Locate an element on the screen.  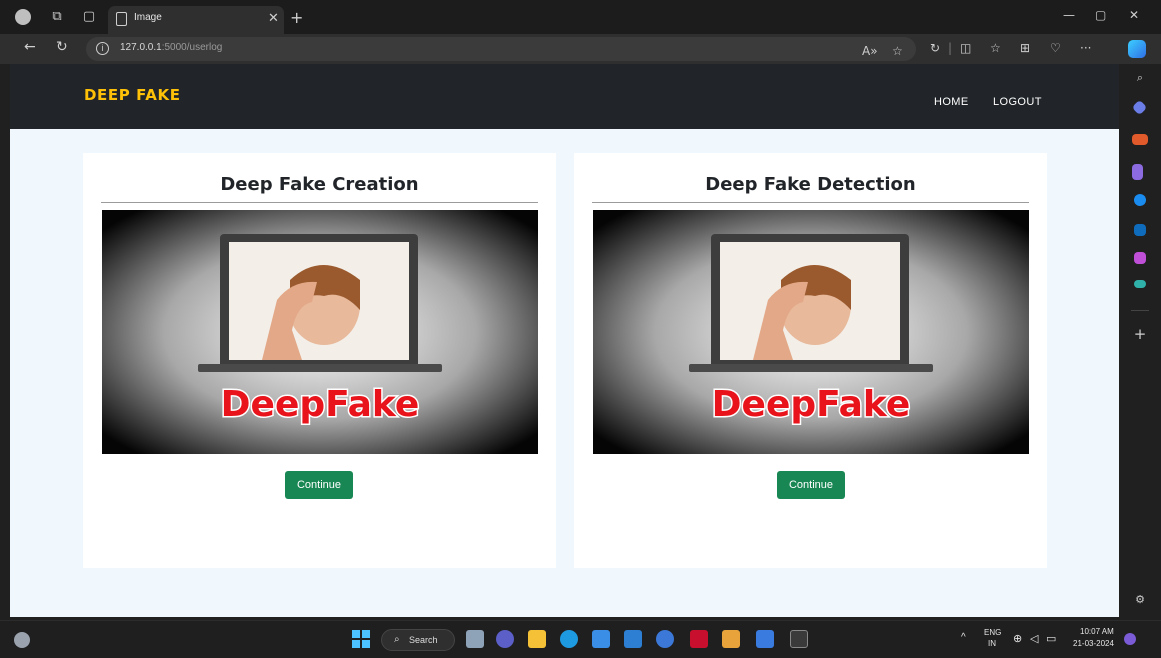
network-icon: ⊕ is located at coordinates (1017, 638).